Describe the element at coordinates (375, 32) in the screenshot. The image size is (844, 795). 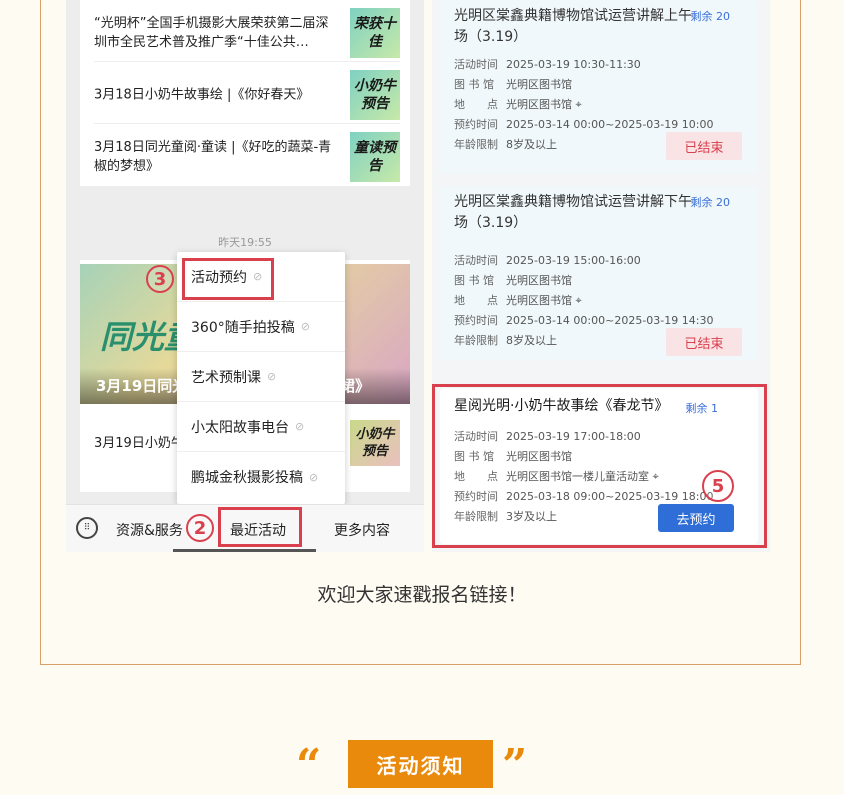
I see `news-thumbnail: 荣获十佳` at that location.